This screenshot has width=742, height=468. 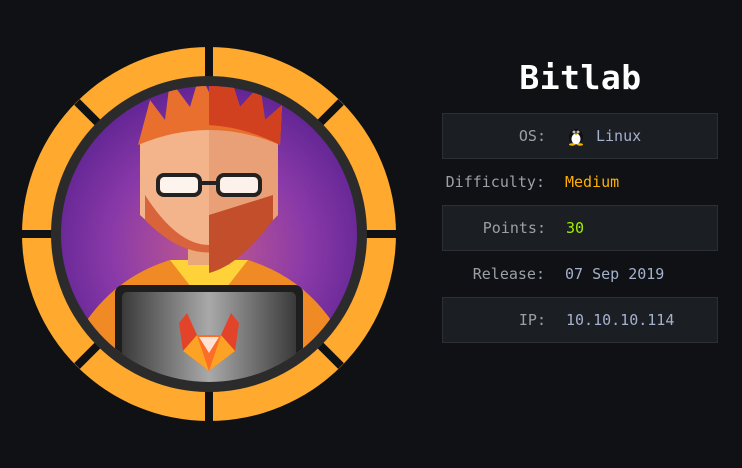 What do you see at coordinates (592, 182) in the screenshot?
I see `difficulty-value: Medium` at bounding box center [592, 182].